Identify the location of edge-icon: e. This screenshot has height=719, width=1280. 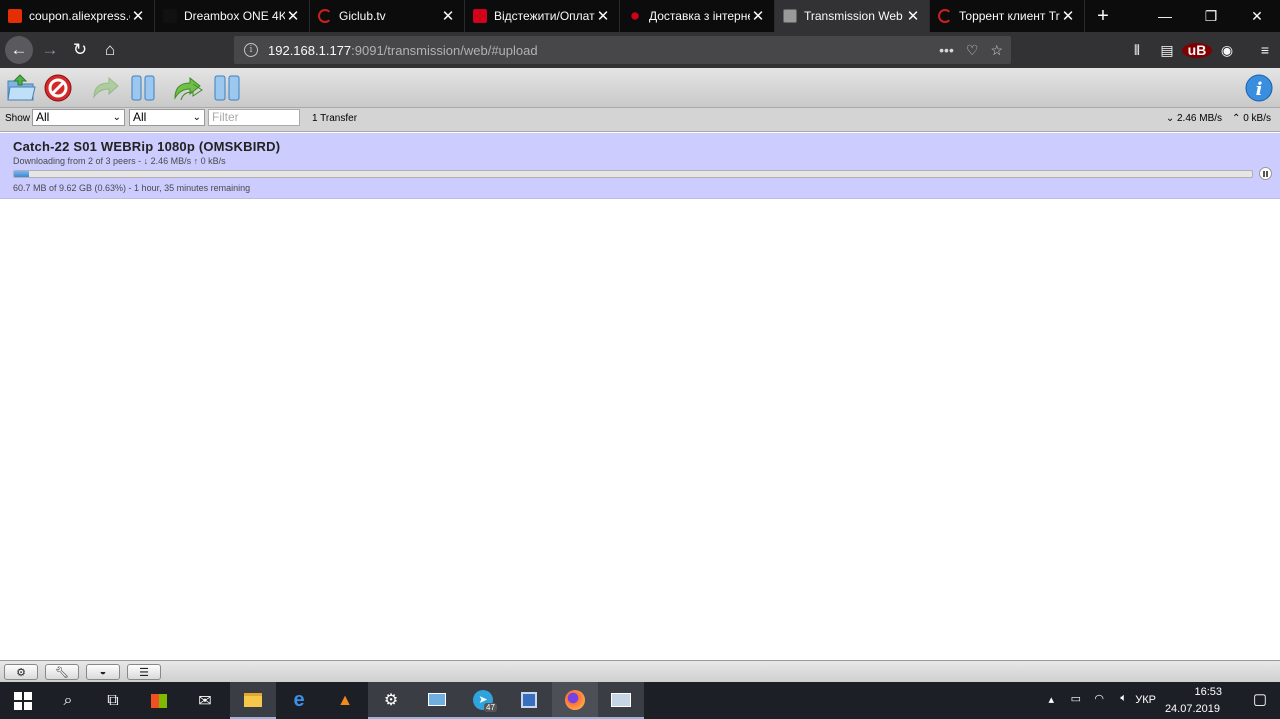
(299, 700).